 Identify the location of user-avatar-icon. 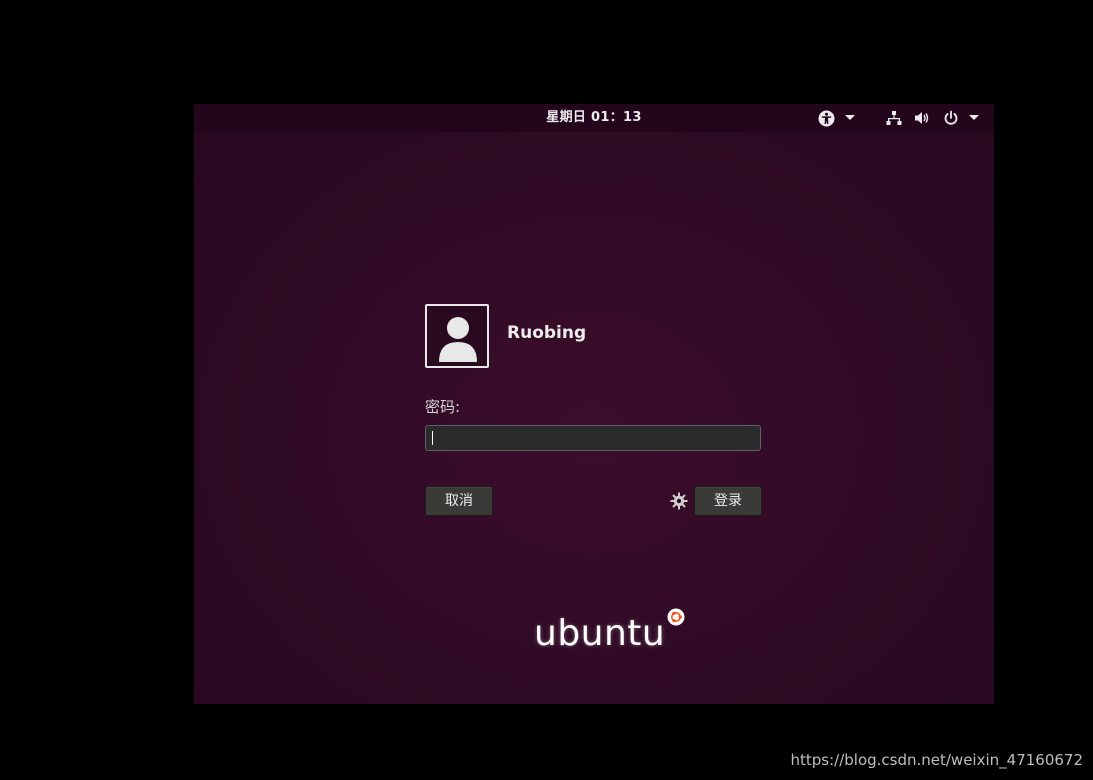
(457, 336).